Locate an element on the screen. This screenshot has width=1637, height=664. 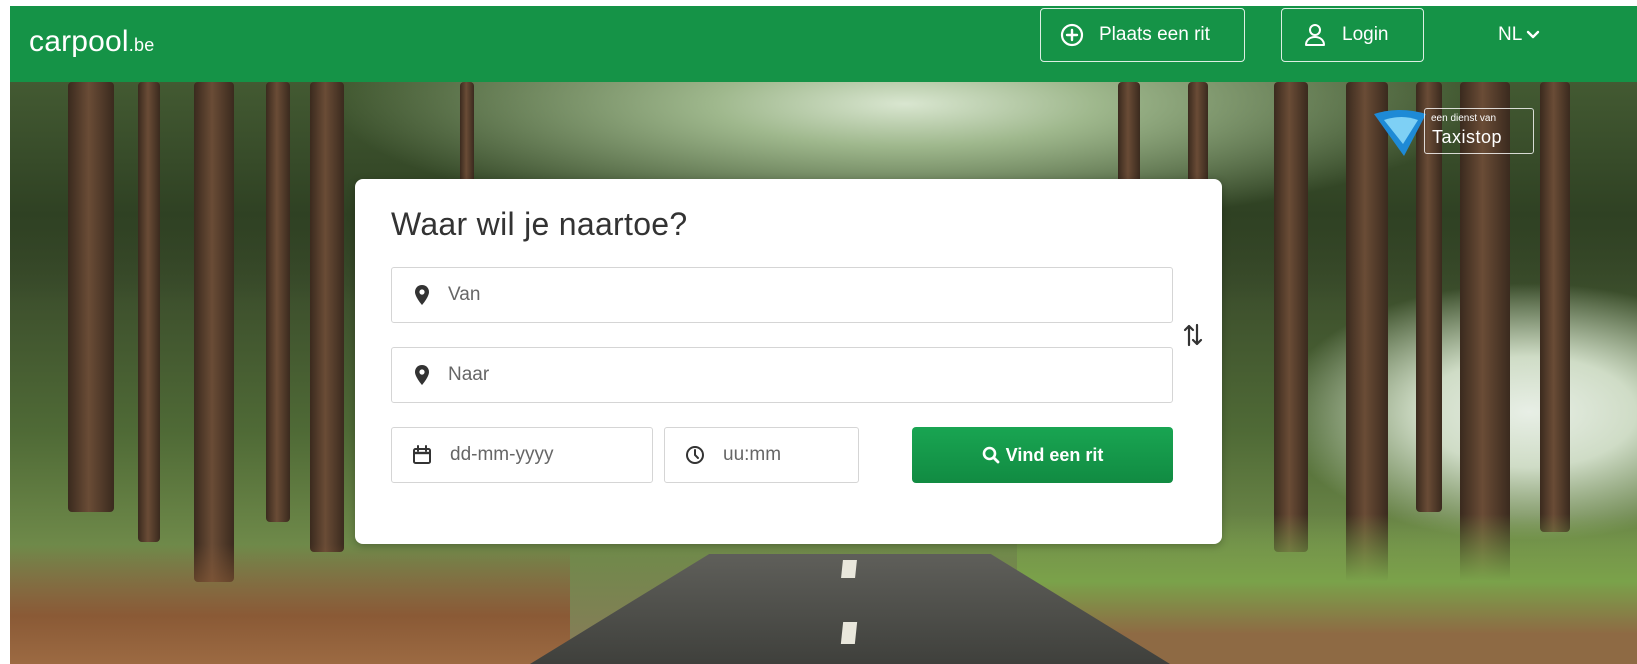
top-navigation-bar: carpool.be Plaats een rit Login NL is located at coordinates (823, 44).